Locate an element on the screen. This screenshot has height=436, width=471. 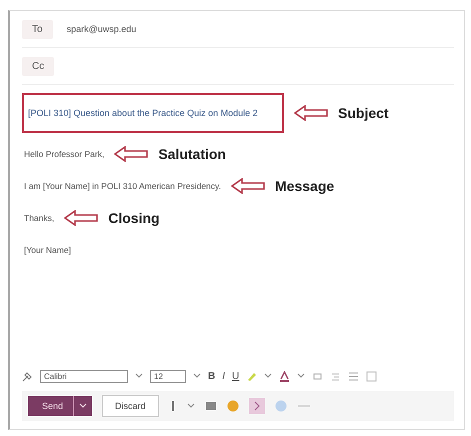
message-line: Thanks, is located at coordinates (39, 218).